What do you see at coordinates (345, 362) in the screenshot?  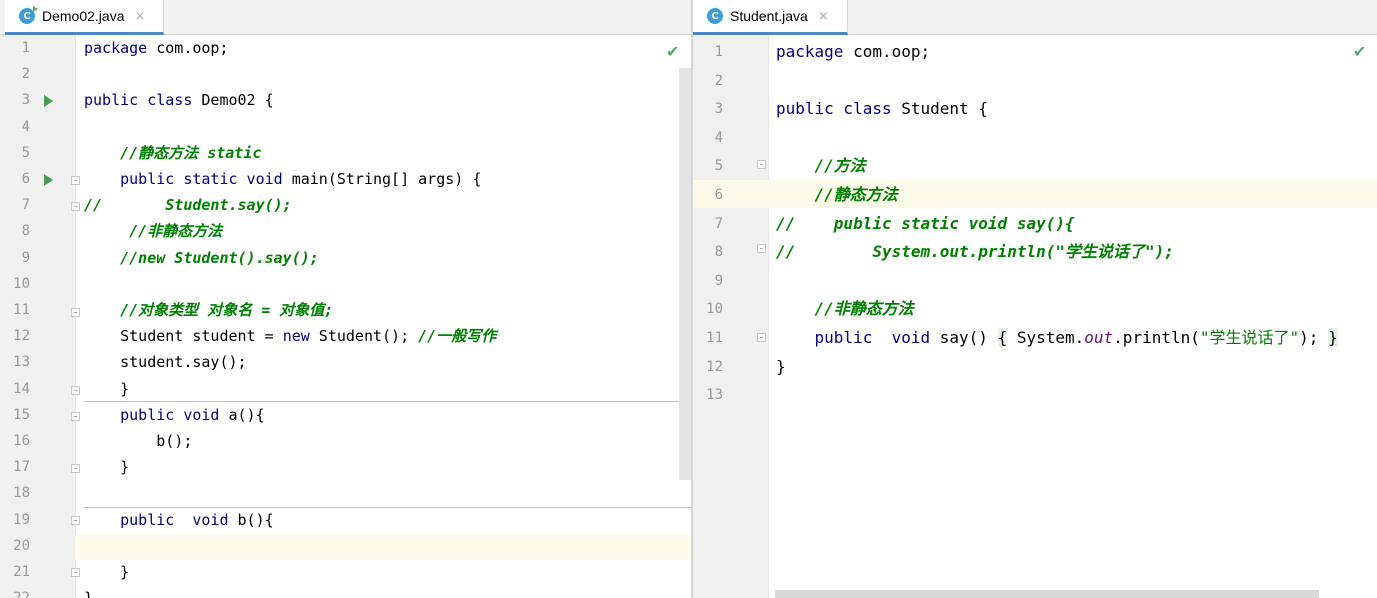 I see `code-line: 13 student.say();` at bounding box center [345, 362].